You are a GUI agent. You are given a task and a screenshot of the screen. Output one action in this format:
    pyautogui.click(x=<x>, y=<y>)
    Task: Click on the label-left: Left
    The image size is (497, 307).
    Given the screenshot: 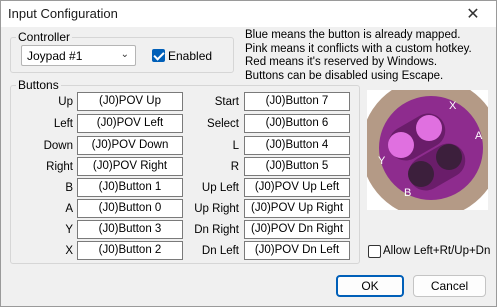 What is the action you would take?
    pyautogui.click(x=63, y=124)
    